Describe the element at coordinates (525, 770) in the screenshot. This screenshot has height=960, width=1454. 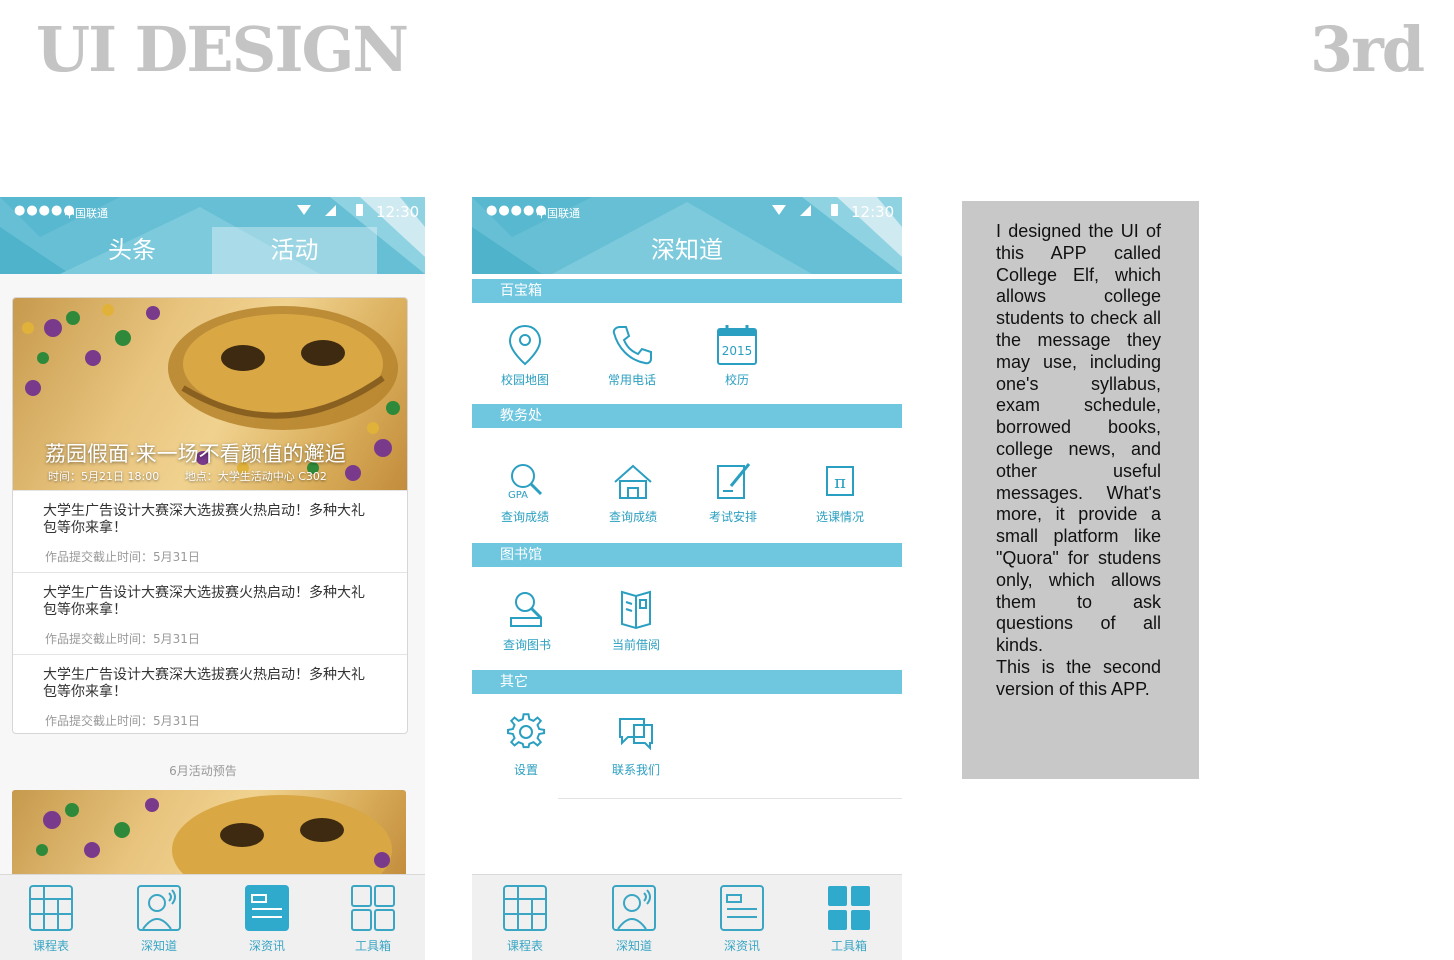
I see `grid-label: 设置` at that location.